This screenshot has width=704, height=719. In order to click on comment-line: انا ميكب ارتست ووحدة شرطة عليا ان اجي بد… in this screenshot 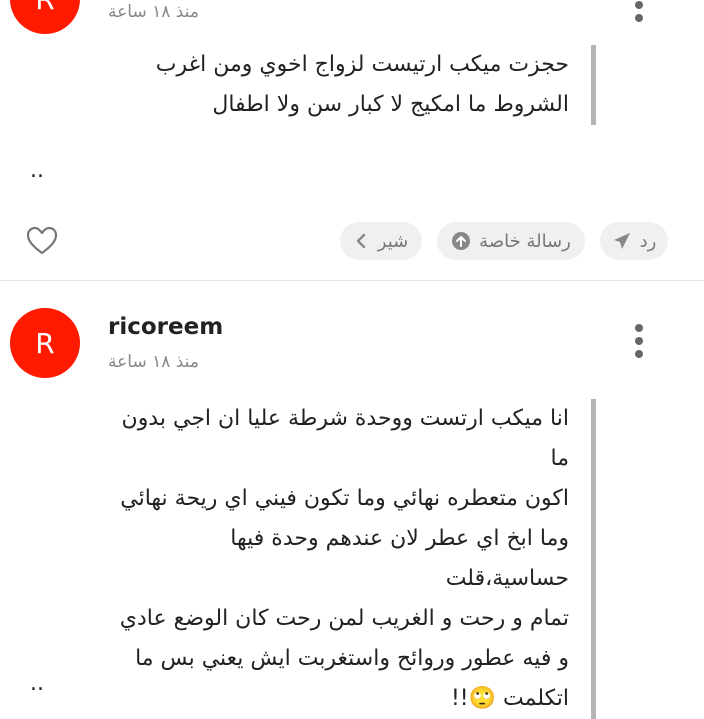, I will do `click(345, 438)`.